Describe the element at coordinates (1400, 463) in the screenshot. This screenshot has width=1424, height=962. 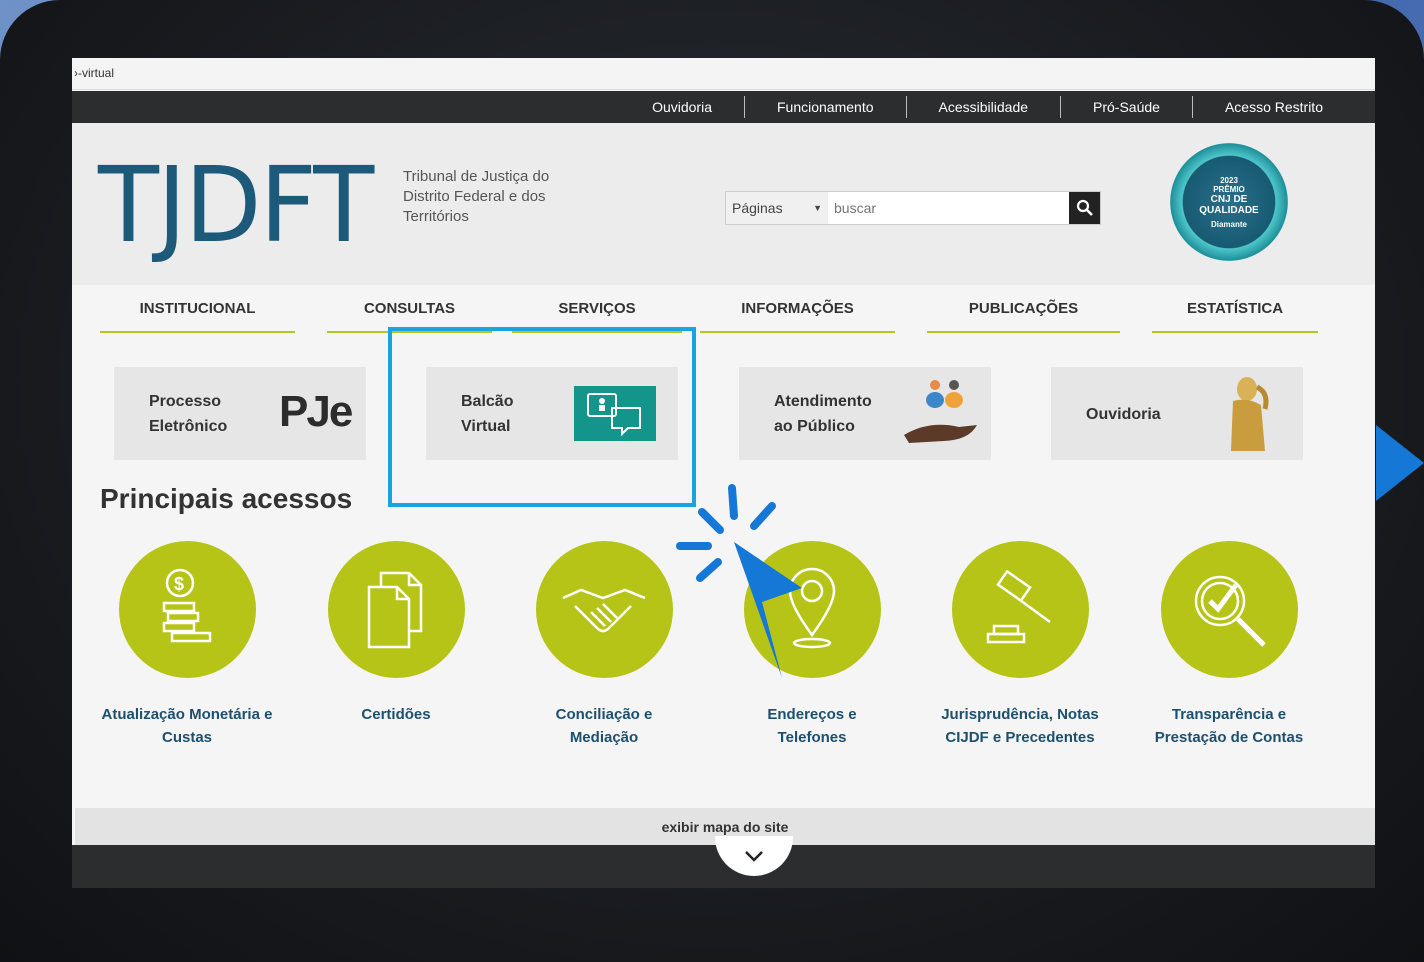
I see `next-slide-arrow-icon` at that location.